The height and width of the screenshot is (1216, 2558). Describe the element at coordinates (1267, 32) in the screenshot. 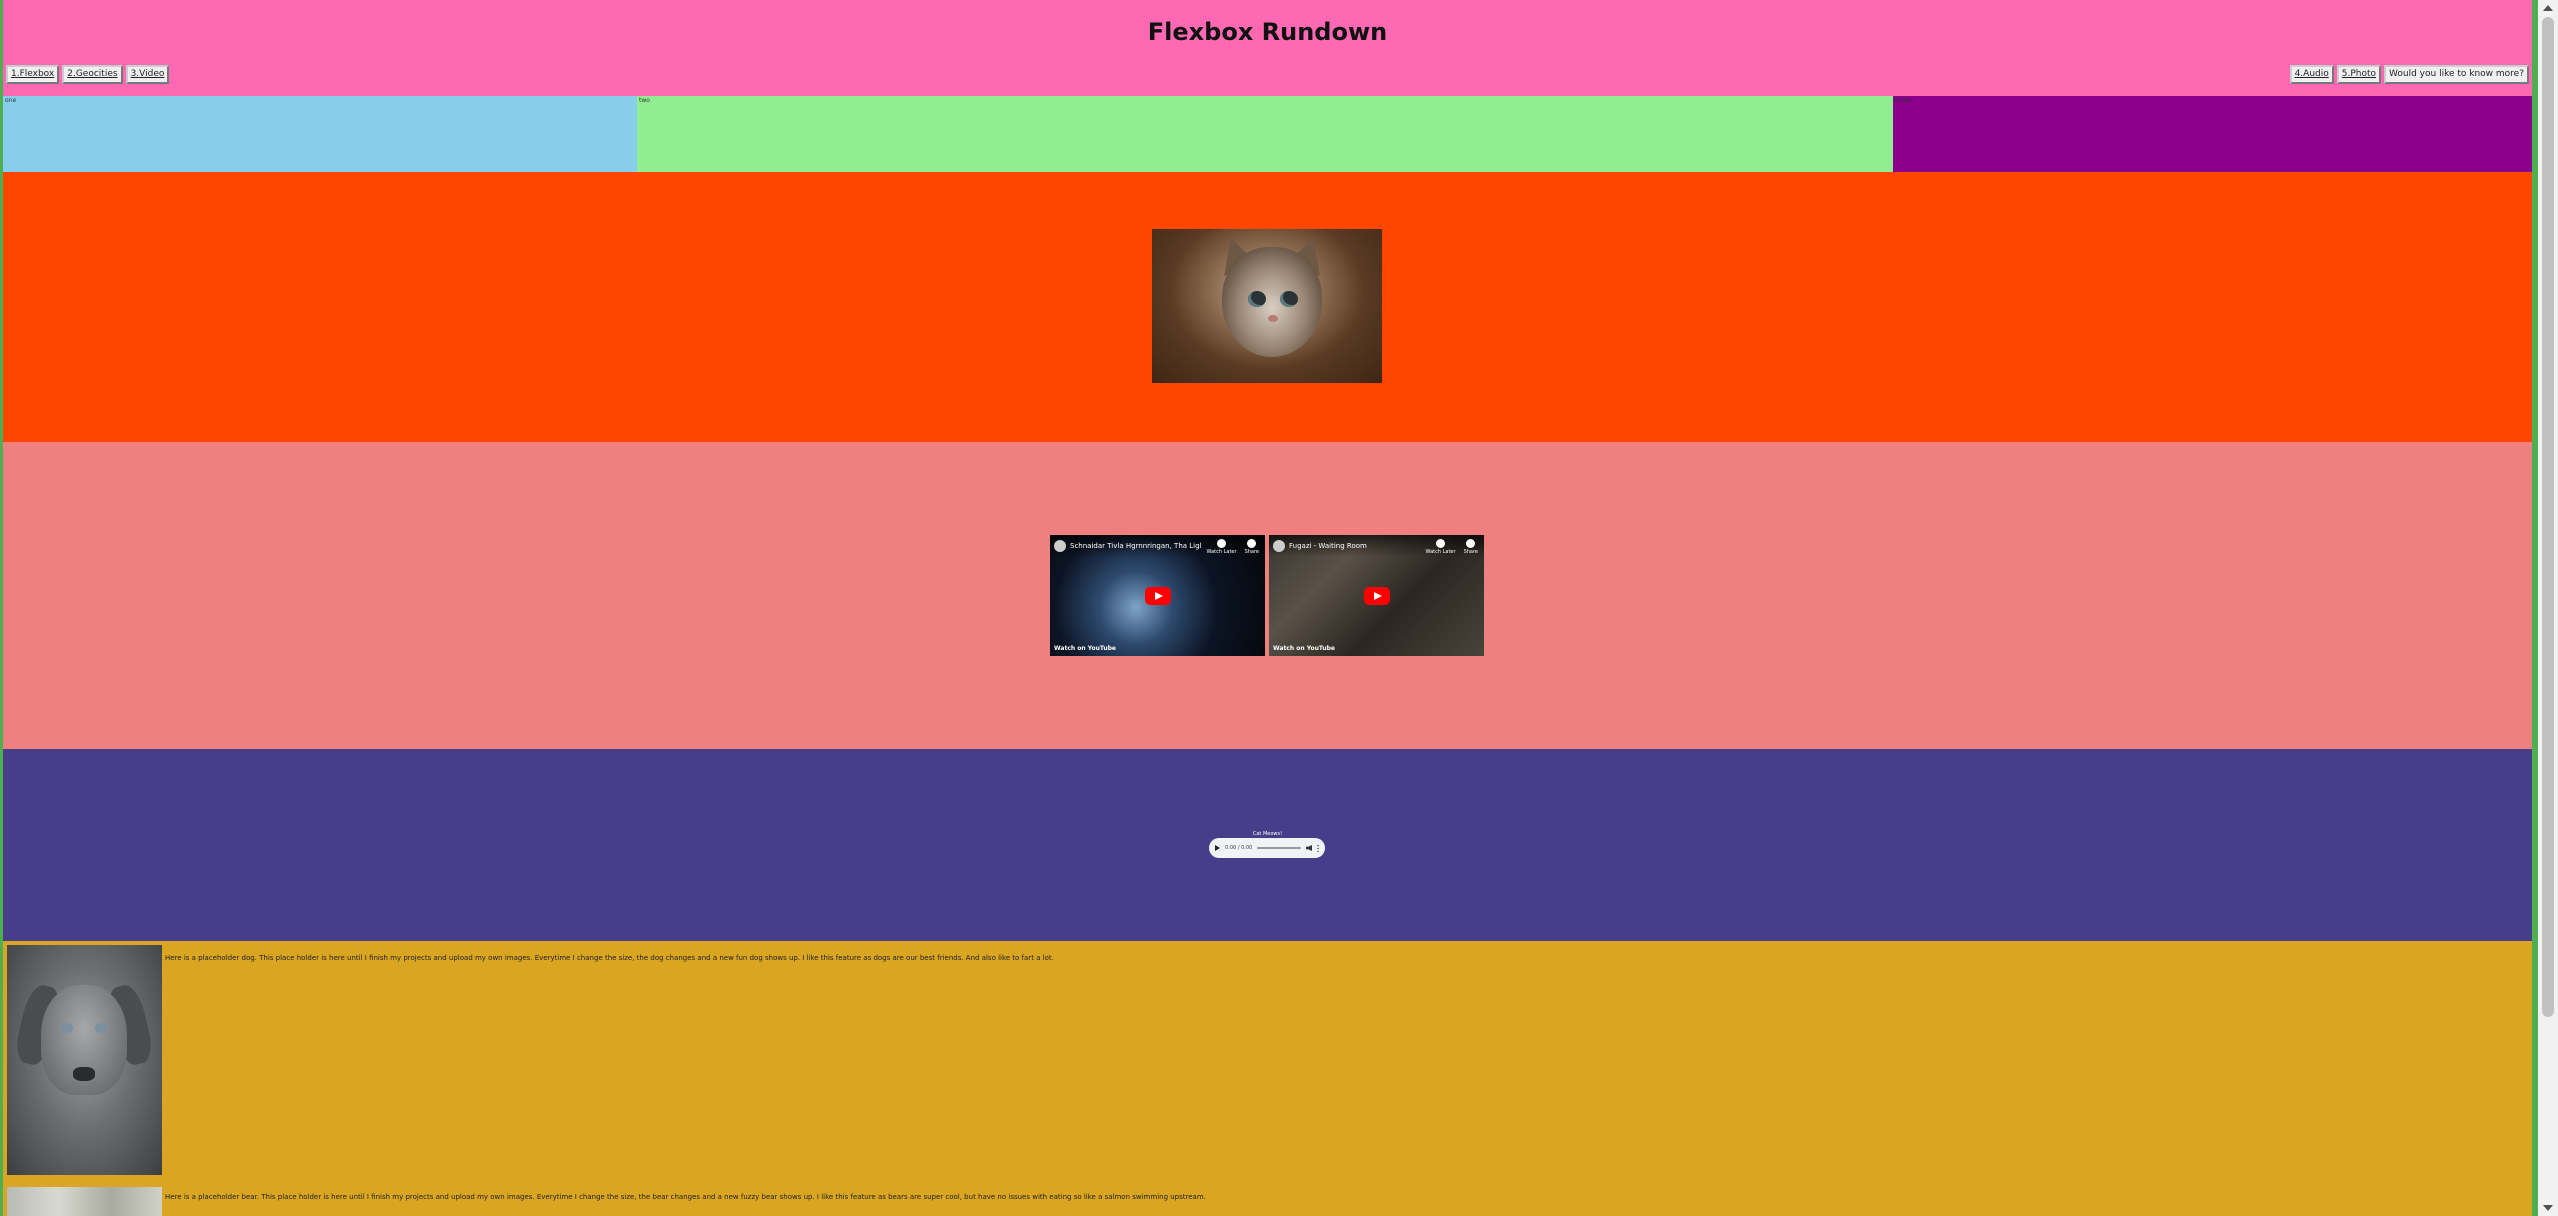

I see `page-title: Flexbox Rundown` at that location.